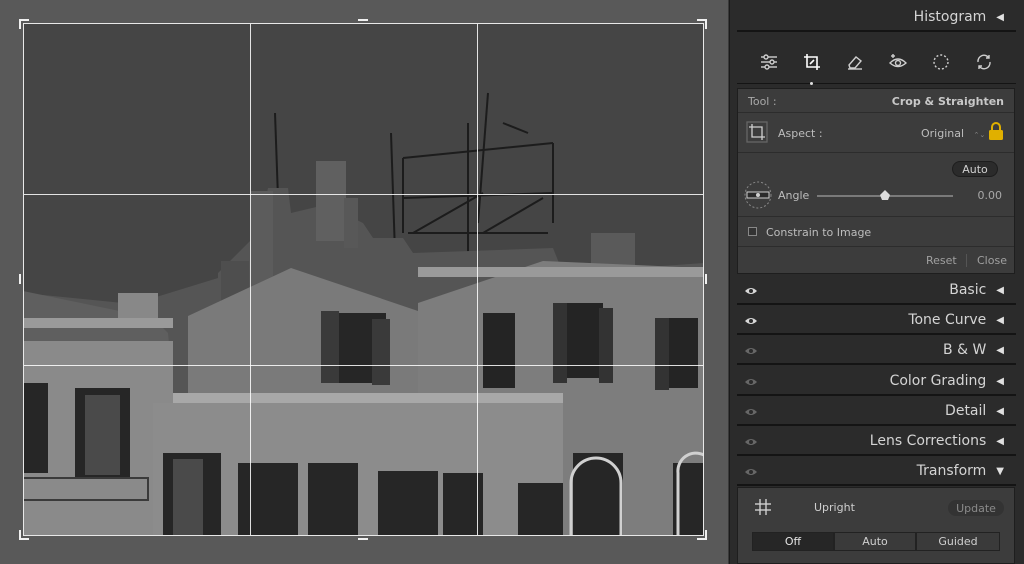 This screenshot has width=1024, height=564. Describe the element at coordinates (941, 260) in the screenshot. I see `reset-button: Reset` at that location.